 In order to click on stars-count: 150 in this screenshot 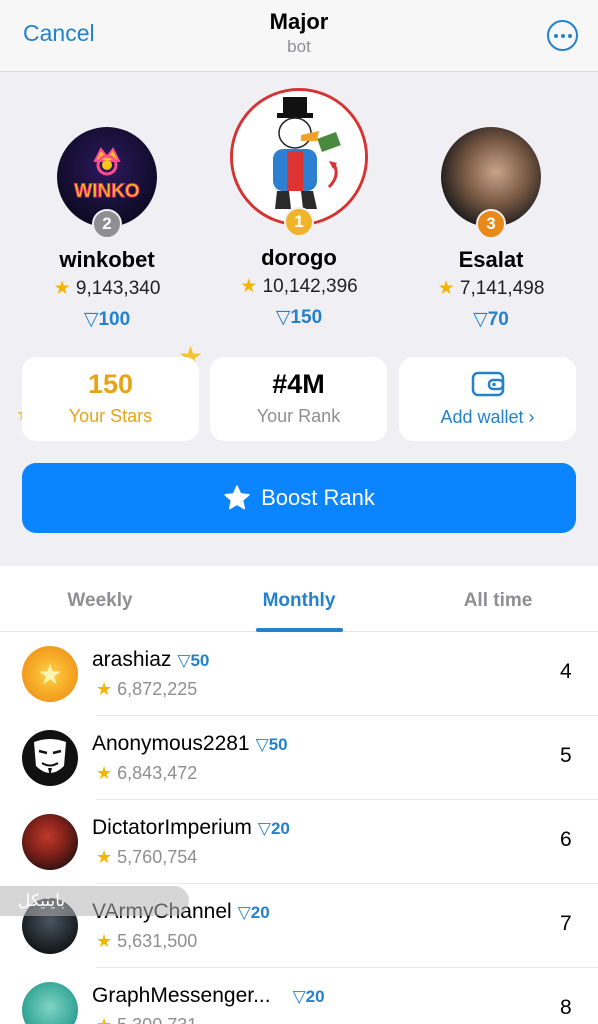, I will do `click(110, 384)`.